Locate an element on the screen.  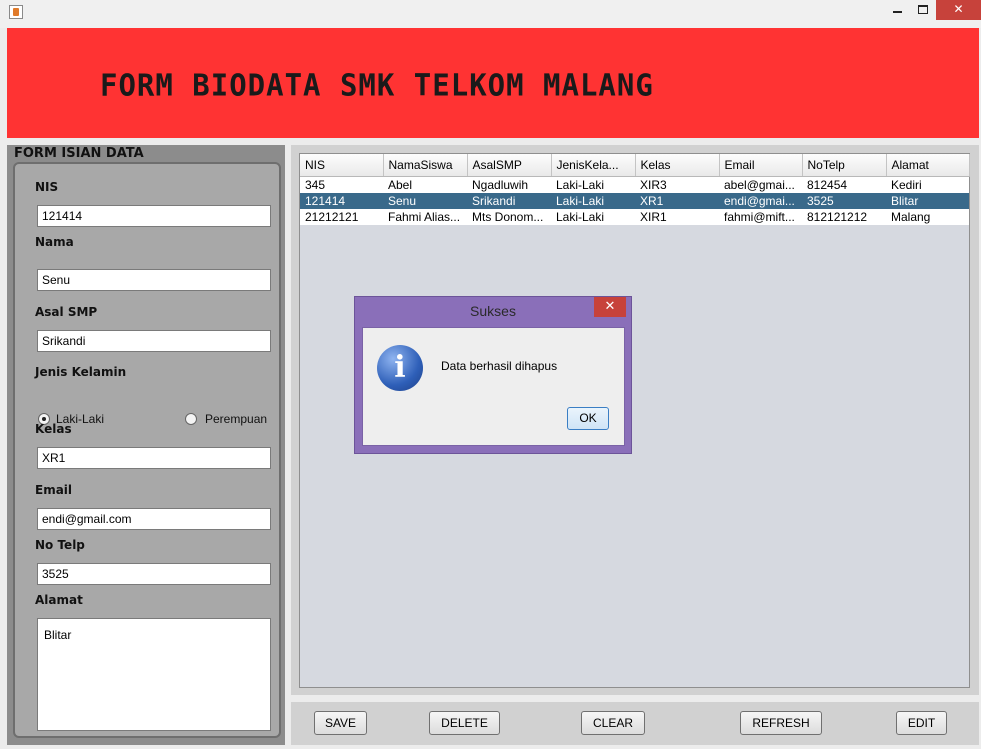
column-header: NoTelp is located at coordinates (844, 165).